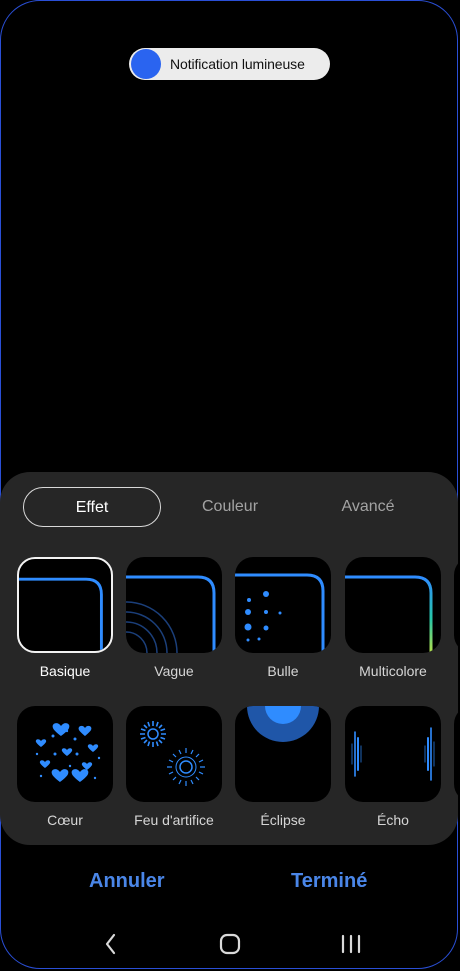 This screenshot has height=971, width=460. I want to click on effect-label: Éclipse, so click(283, 820).